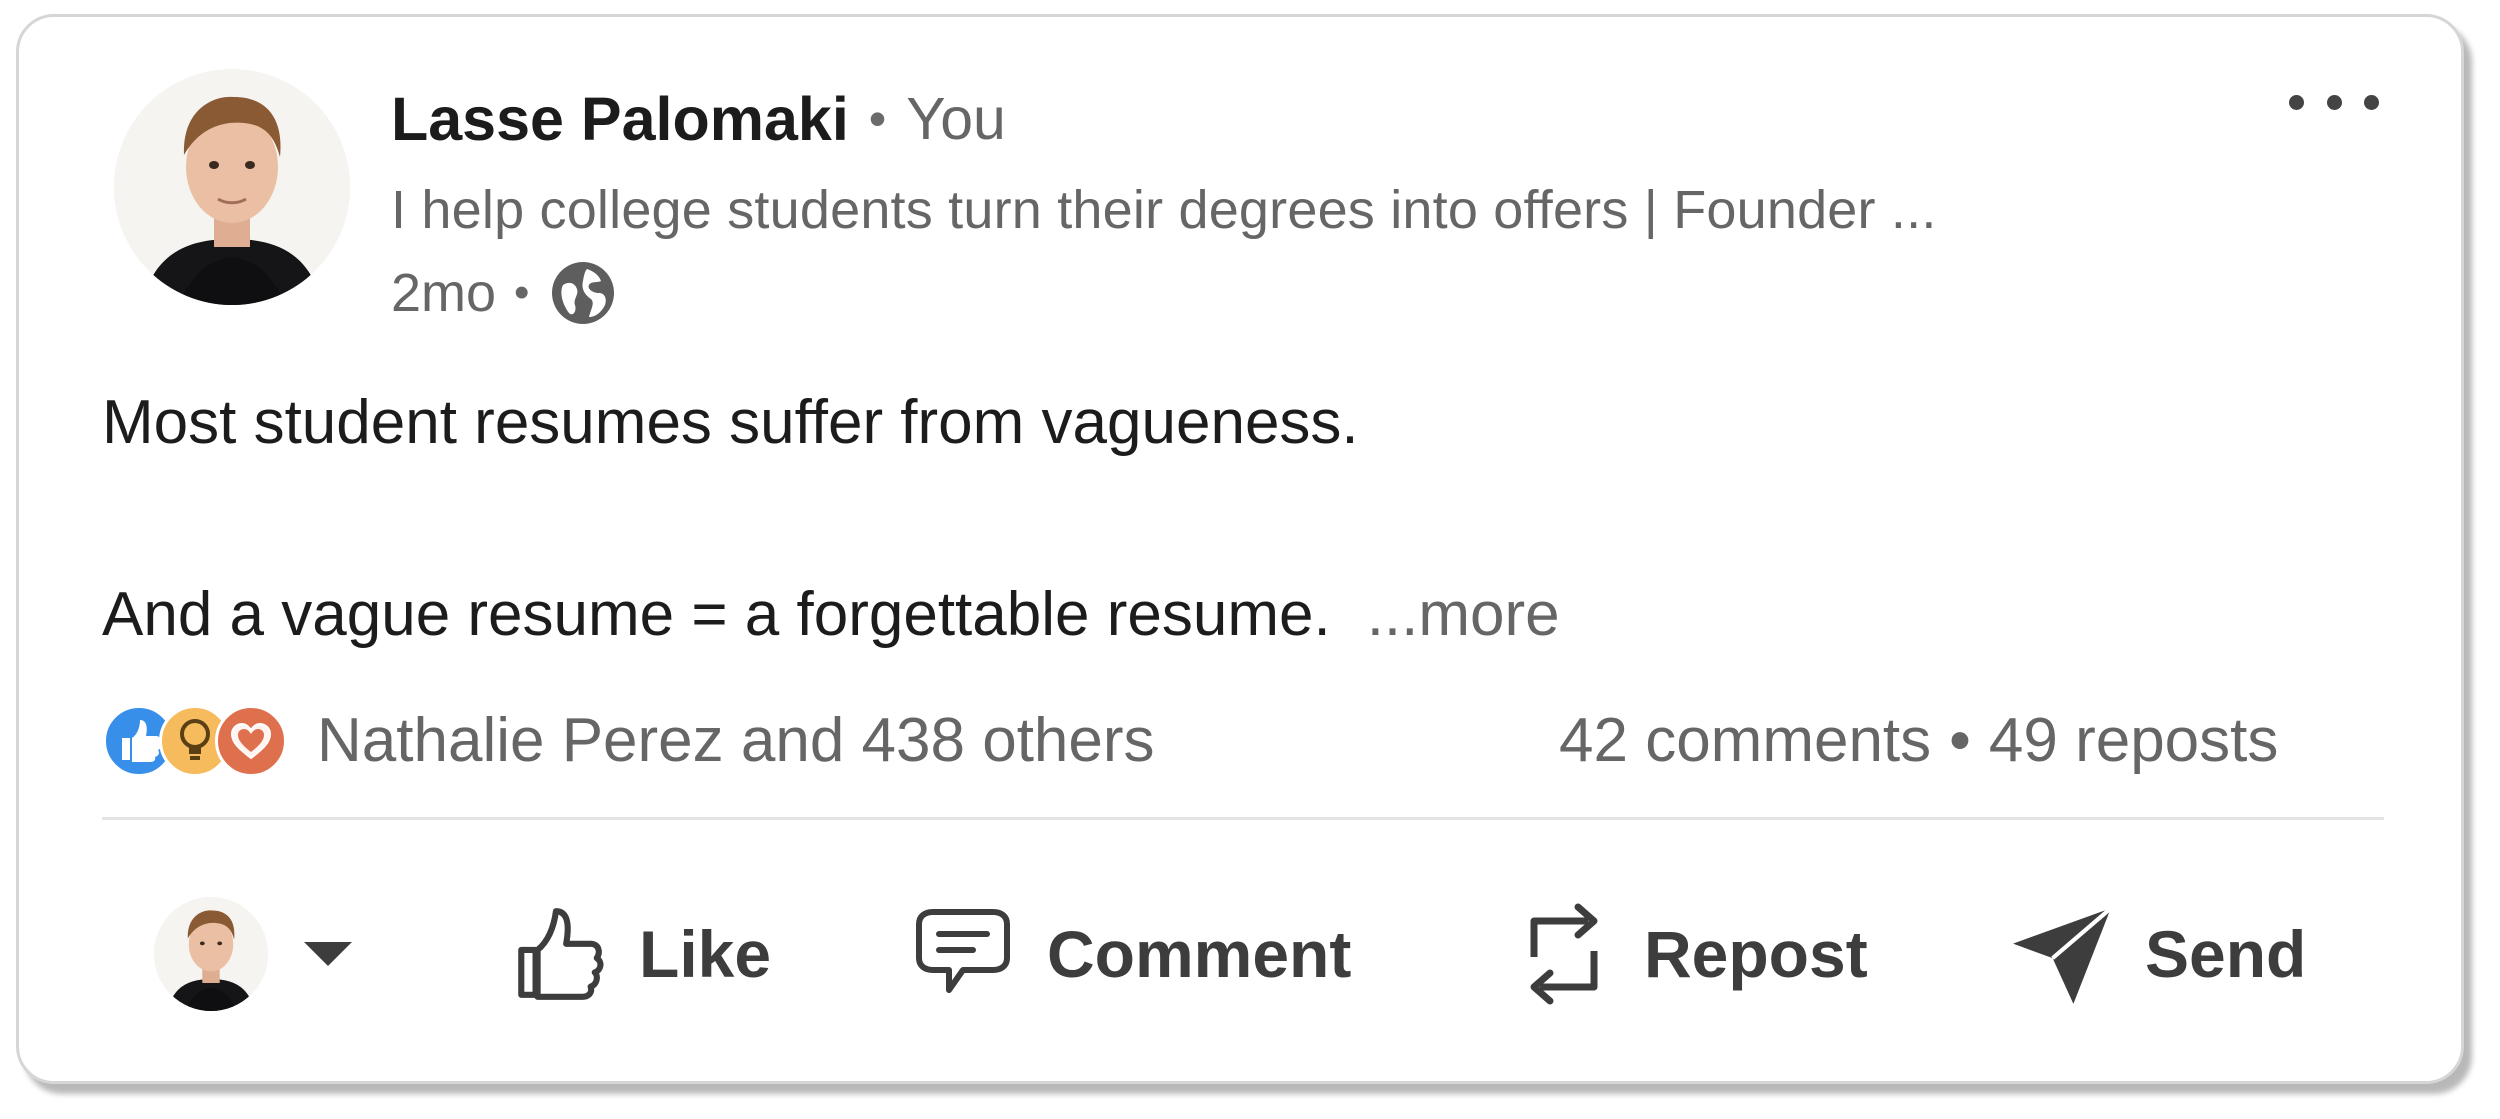 The image size is (2500, 1119). I want to click on reactions-count-link: Nathalie Perez and 438 others, so click(736, 740).